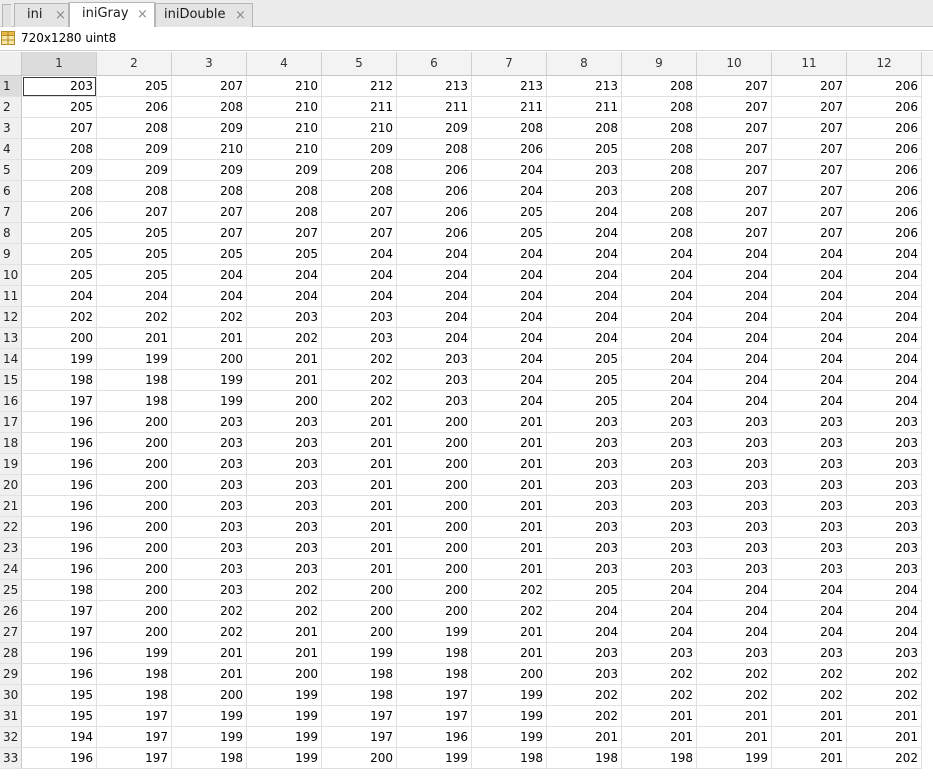  Describe the element at coordinates (11, 443) in the screenshot. I see `row-header: 18` at that location.